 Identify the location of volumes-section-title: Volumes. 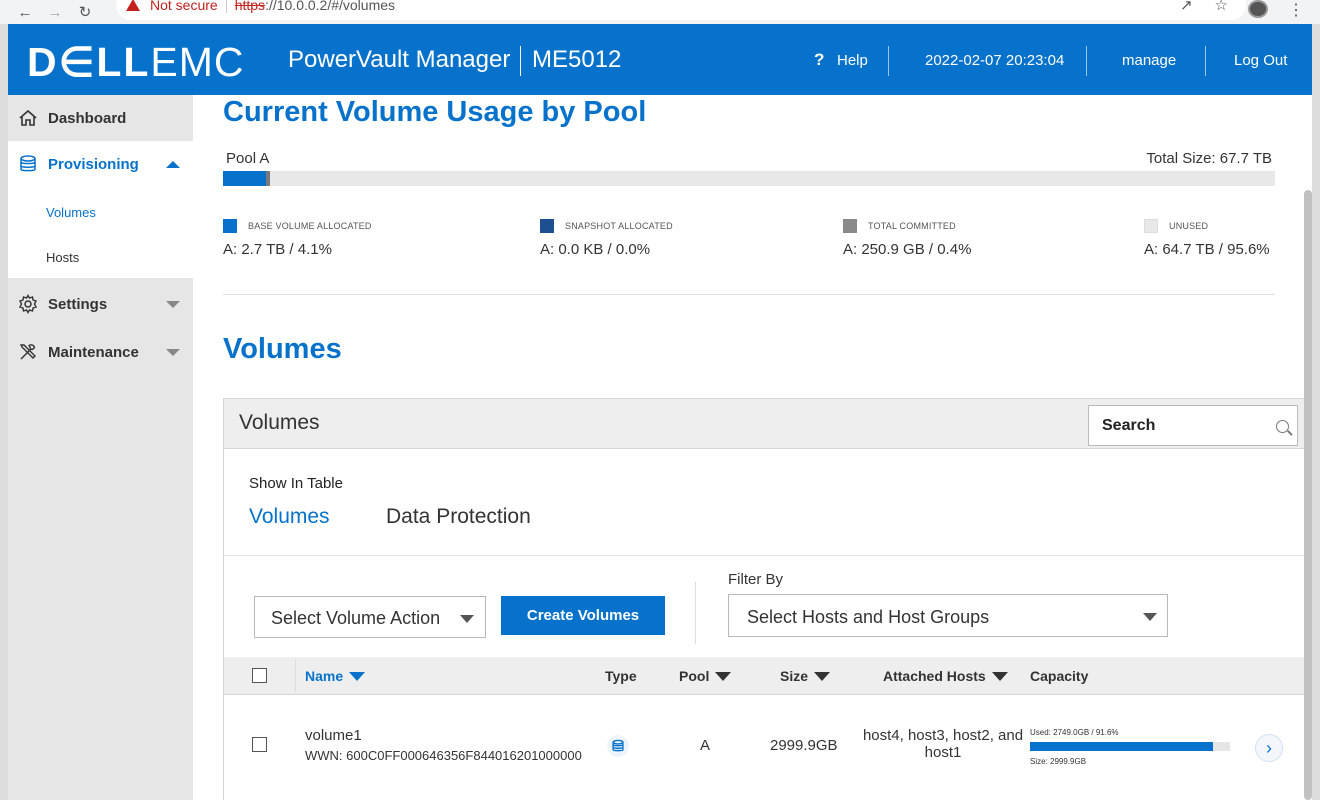
(282, 349).